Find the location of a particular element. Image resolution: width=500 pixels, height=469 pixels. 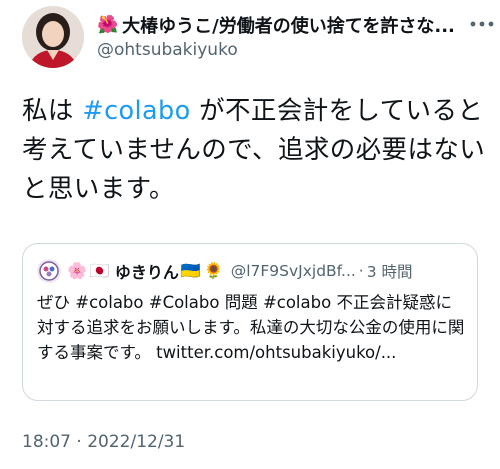

author-avatar is located at coordinates (53, 37).